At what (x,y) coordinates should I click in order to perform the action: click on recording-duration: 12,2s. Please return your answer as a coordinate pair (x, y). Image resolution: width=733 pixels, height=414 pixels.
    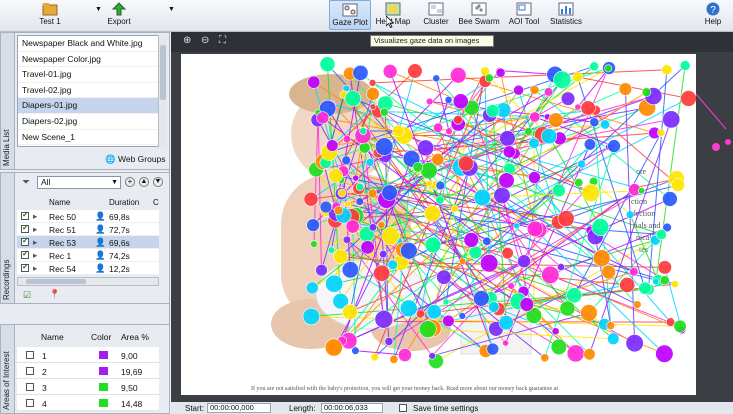
    Looking at the image, I should click on (119, 269).